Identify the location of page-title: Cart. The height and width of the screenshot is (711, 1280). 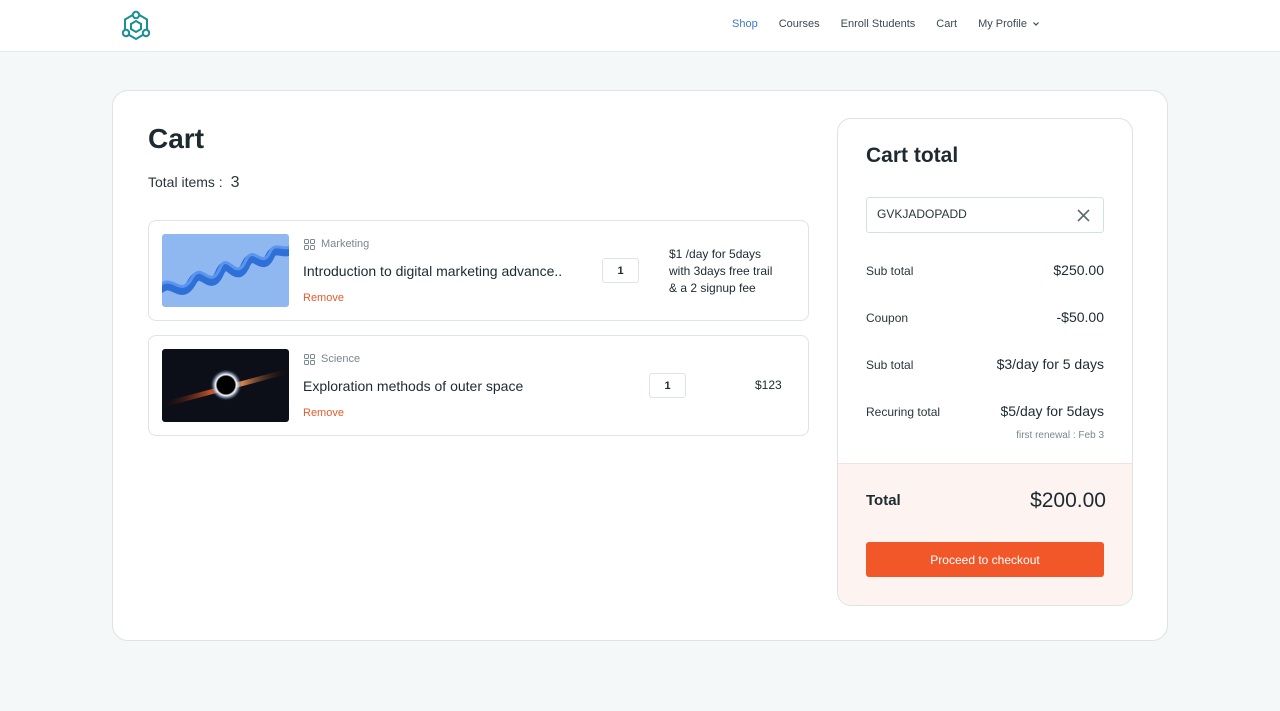
(176, 138).